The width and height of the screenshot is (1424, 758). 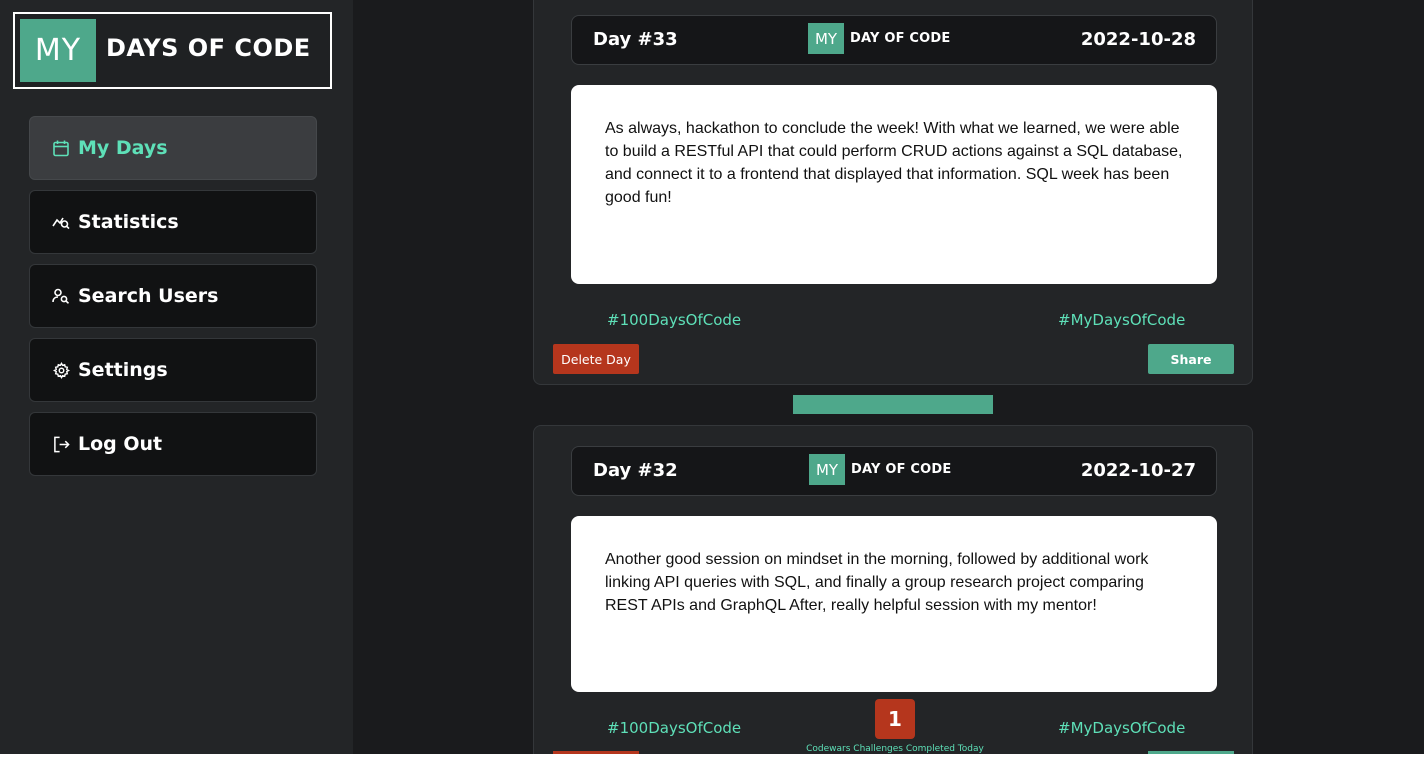 I want to click on day-number: Day #33, so click(x=635, y=39).